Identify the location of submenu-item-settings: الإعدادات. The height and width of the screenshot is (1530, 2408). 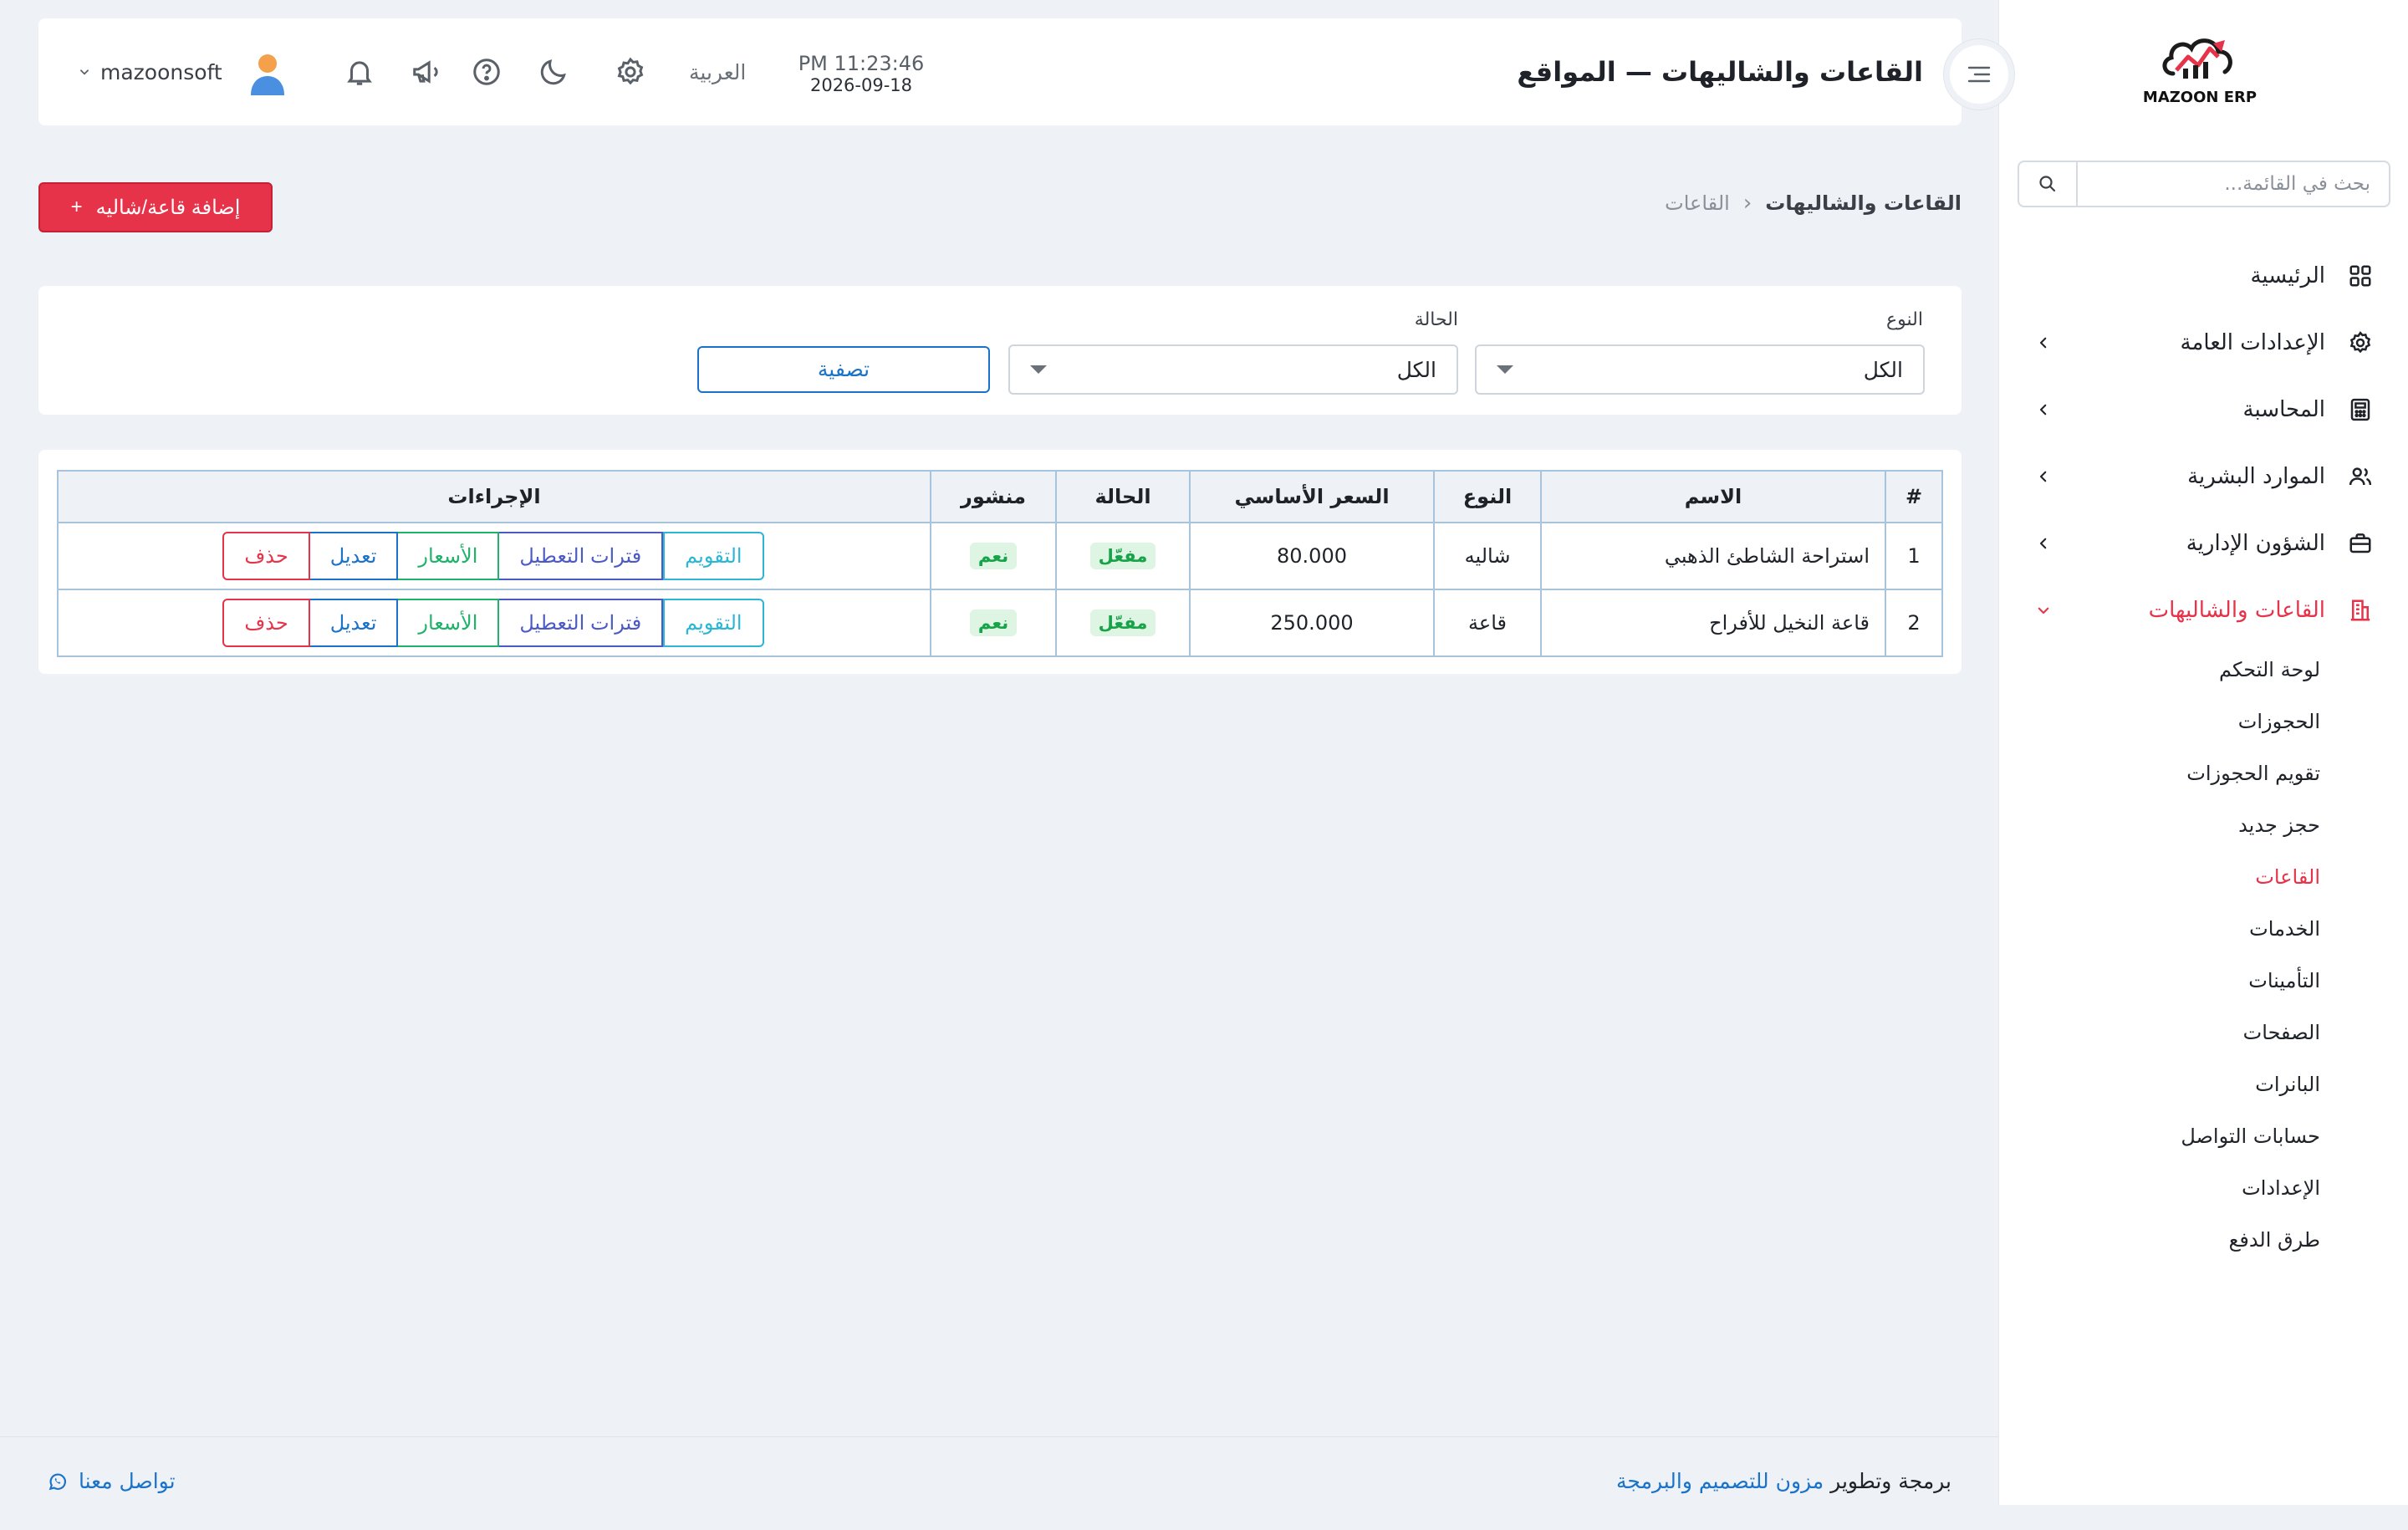
(2160, 1188).